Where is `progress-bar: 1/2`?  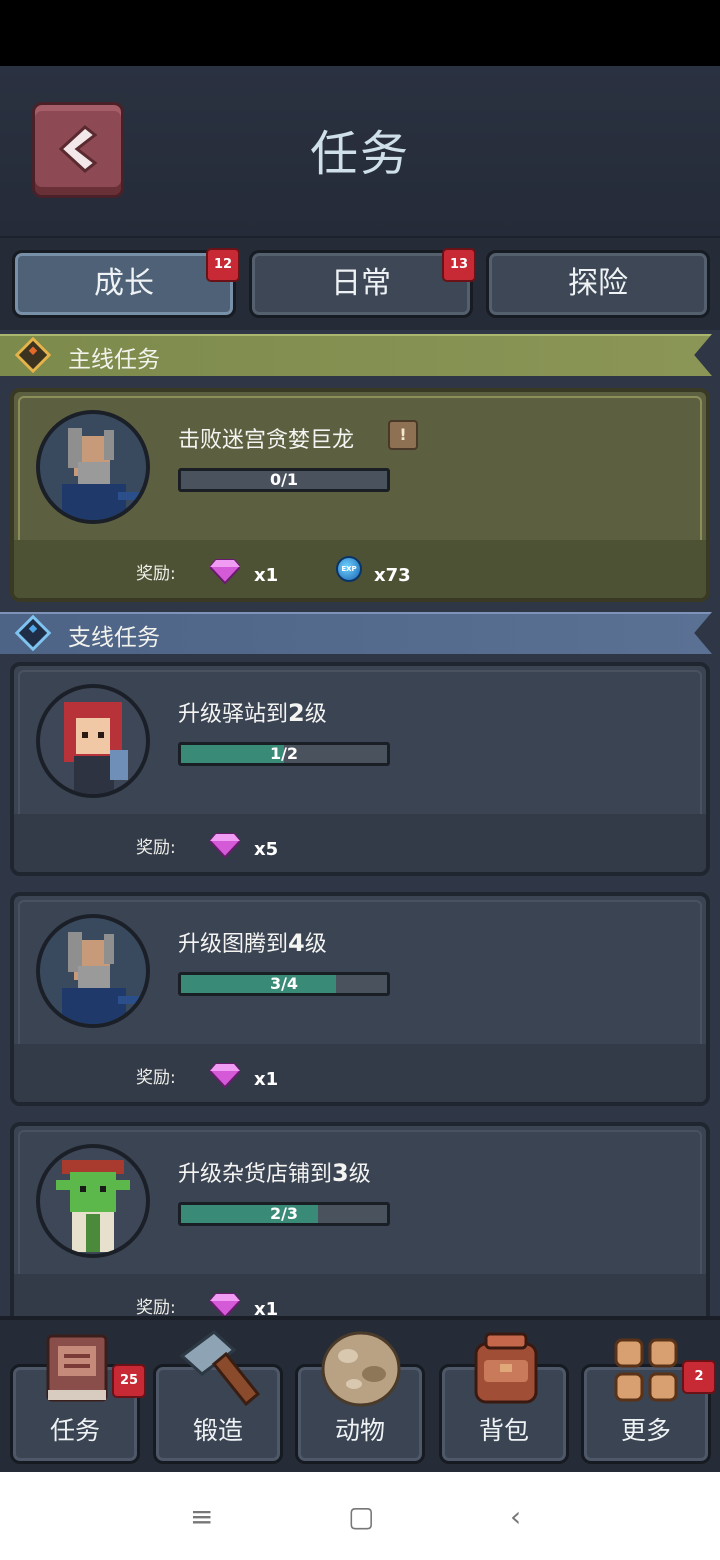
progress-bar: 1/2 is located at coordinates (284, 754).